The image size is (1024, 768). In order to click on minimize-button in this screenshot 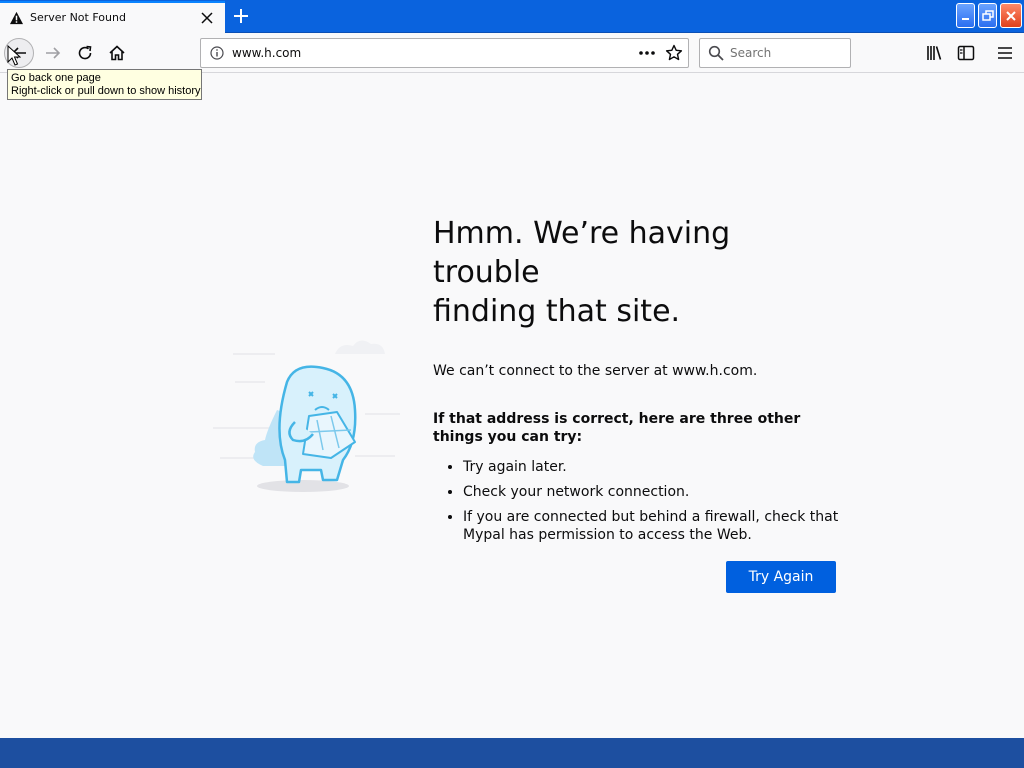, I will do `click(965, 15)`.